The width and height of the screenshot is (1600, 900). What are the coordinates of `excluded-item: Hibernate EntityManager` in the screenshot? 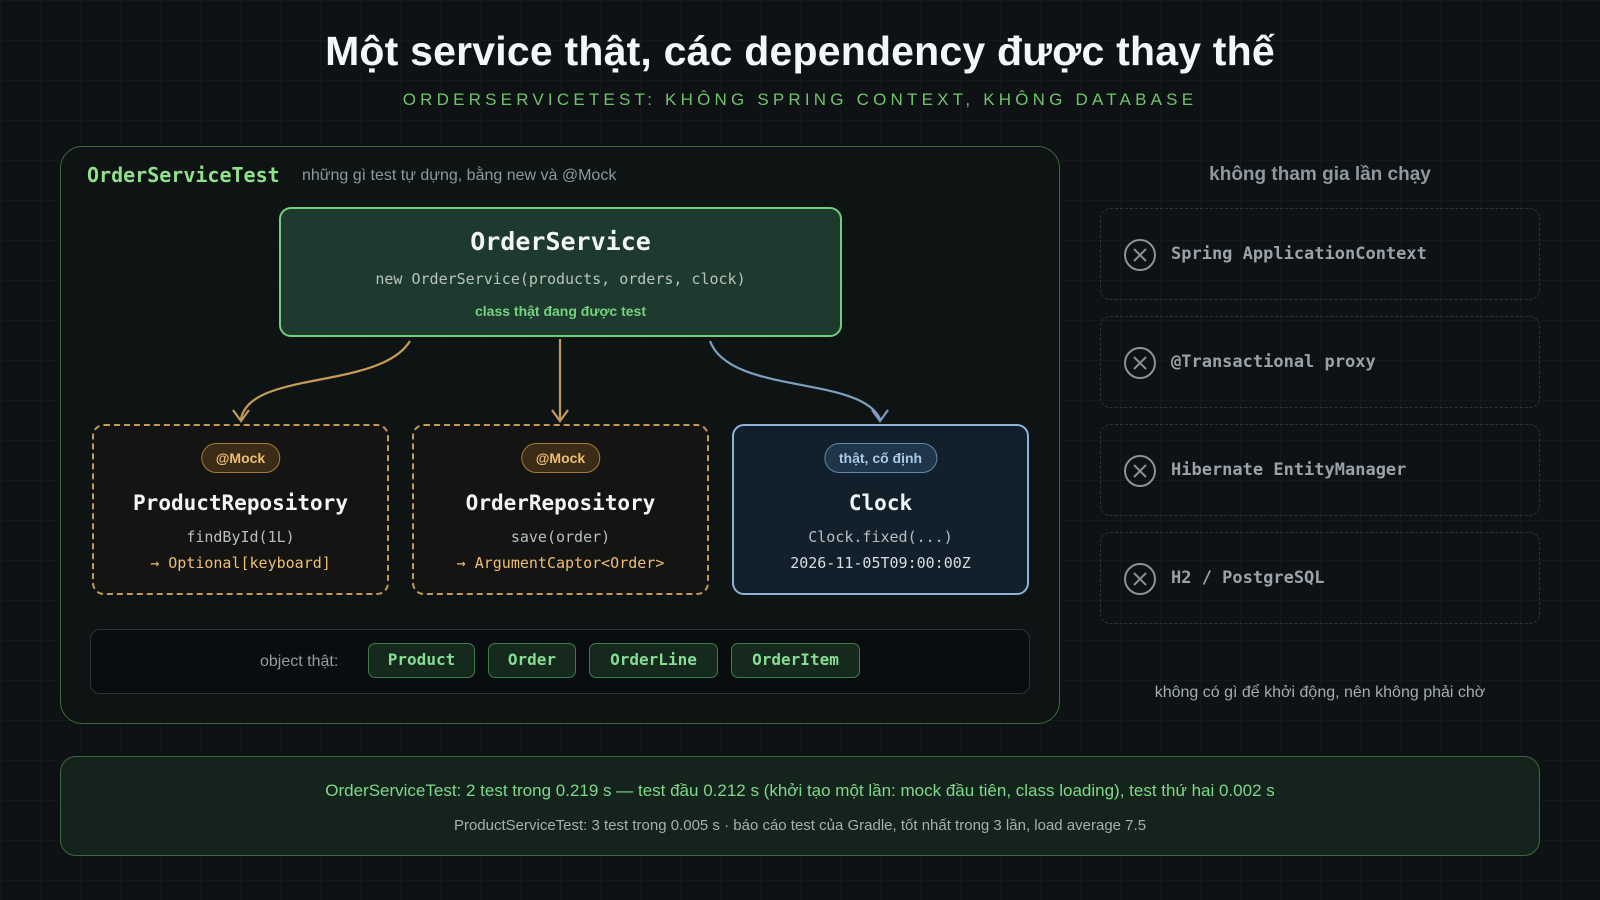 It's located at (1320, 470).